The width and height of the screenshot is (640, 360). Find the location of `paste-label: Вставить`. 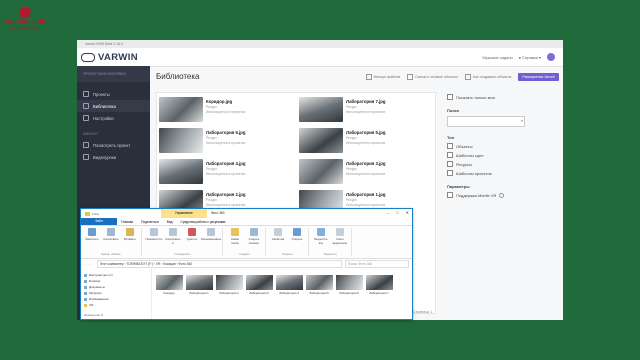

paste-label: Вставить is located at coordinates (130, 239).